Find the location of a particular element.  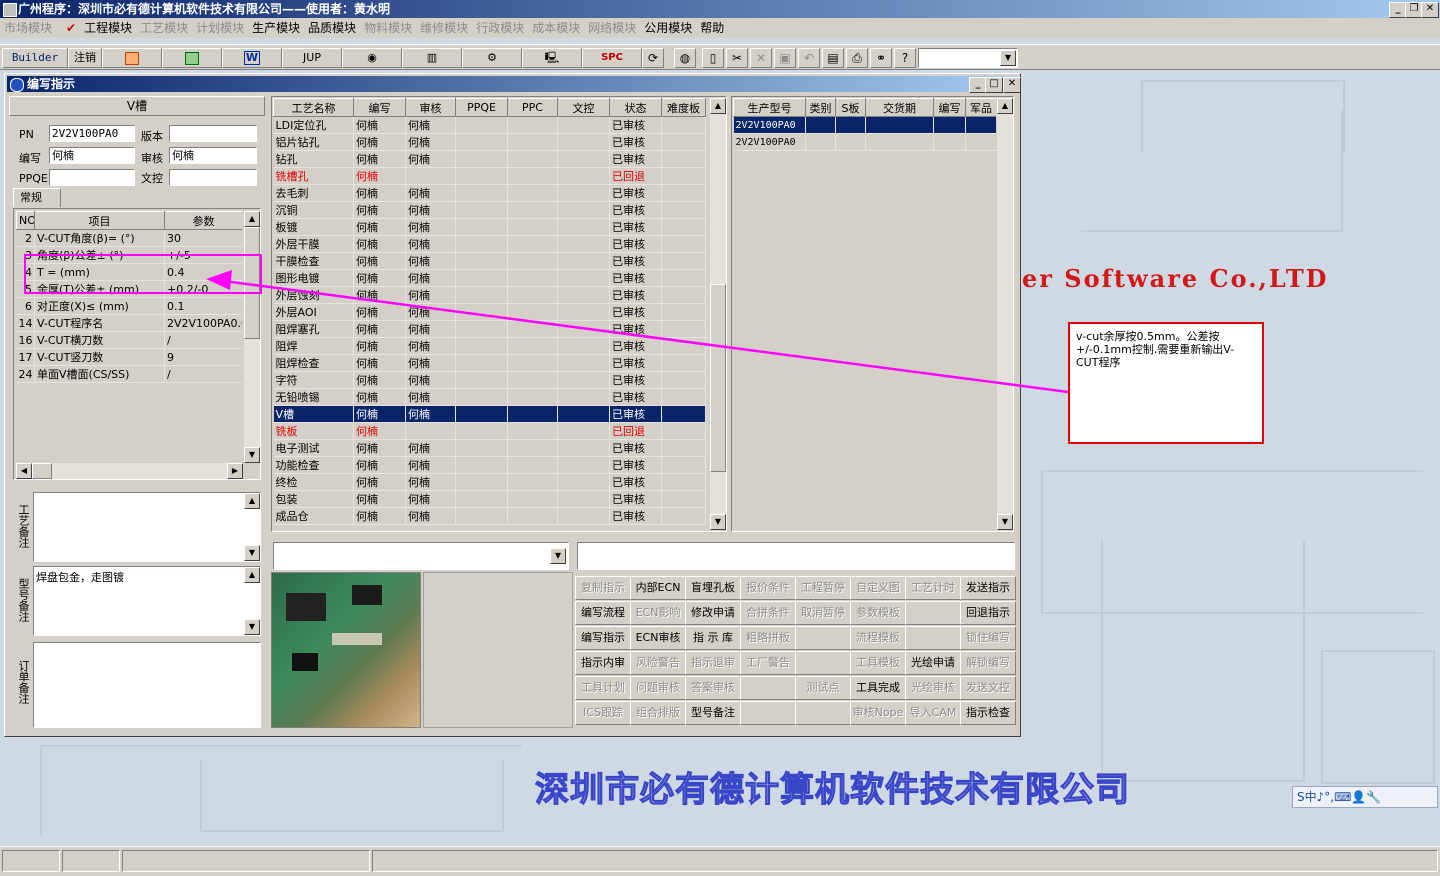

process-col-header: 文控 is located at coordinates (583, 107).